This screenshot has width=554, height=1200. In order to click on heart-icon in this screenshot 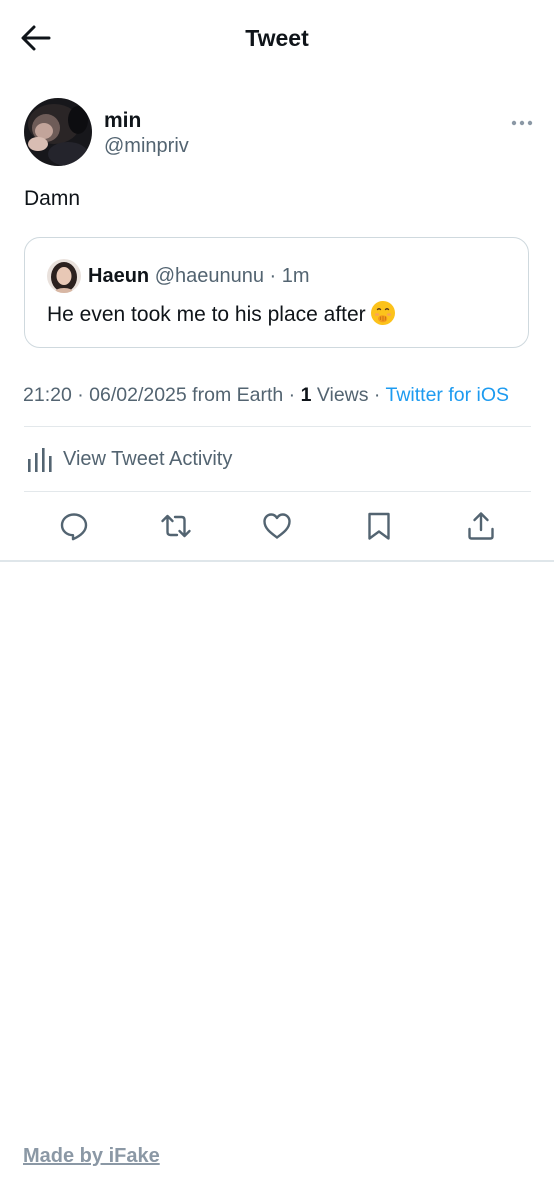, I will do `click(277, 526)`.